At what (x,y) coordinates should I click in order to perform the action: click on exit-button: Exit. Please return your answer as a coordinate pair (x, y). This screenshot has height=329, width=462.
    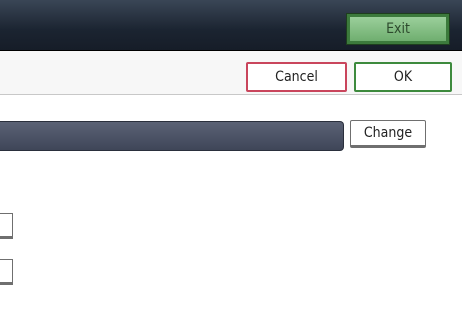
    Looking at the image, I should click on (398, 29).